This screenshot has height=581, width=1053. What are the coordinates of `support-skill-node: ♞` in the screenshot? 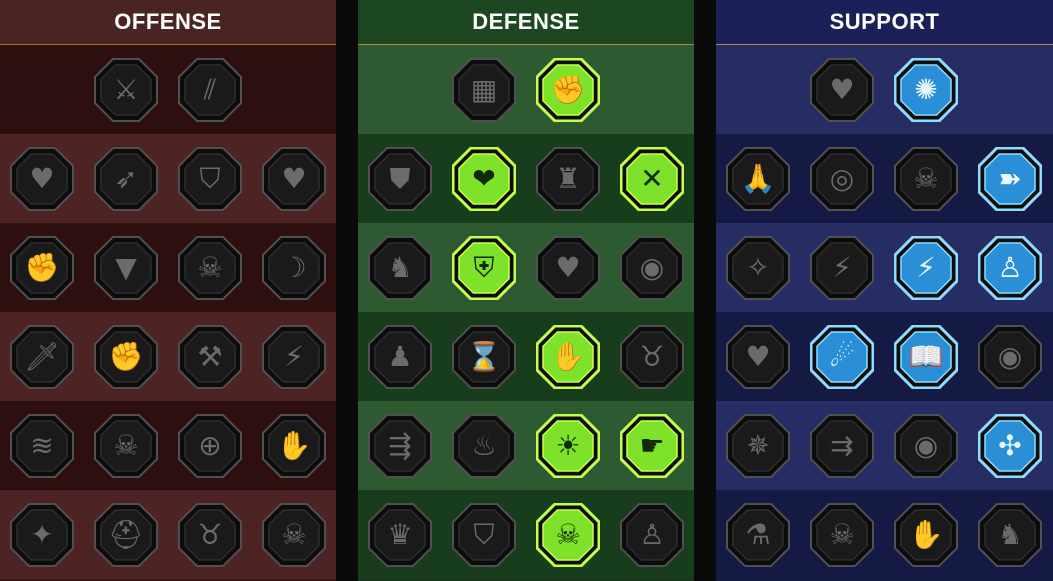 It's located at (1010, 534).